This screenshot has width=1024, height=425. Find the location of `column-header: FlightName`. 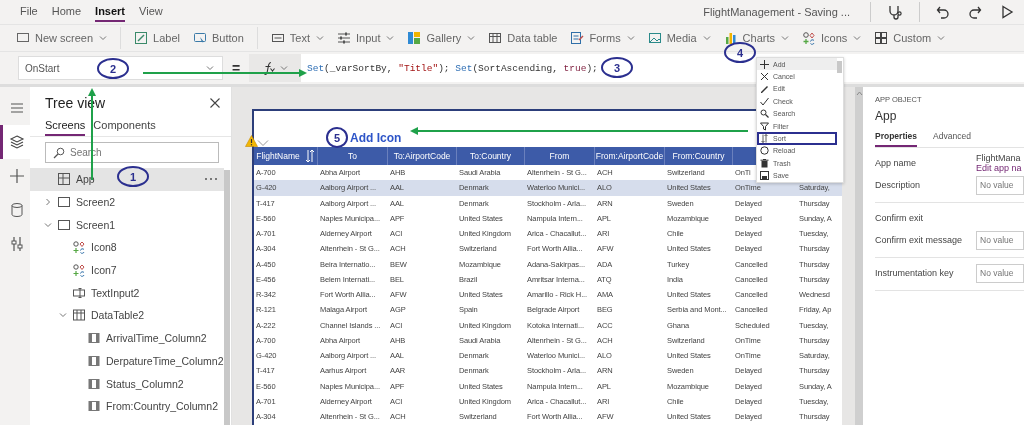

column-header: FlightName is located at coordinates (286, 156).